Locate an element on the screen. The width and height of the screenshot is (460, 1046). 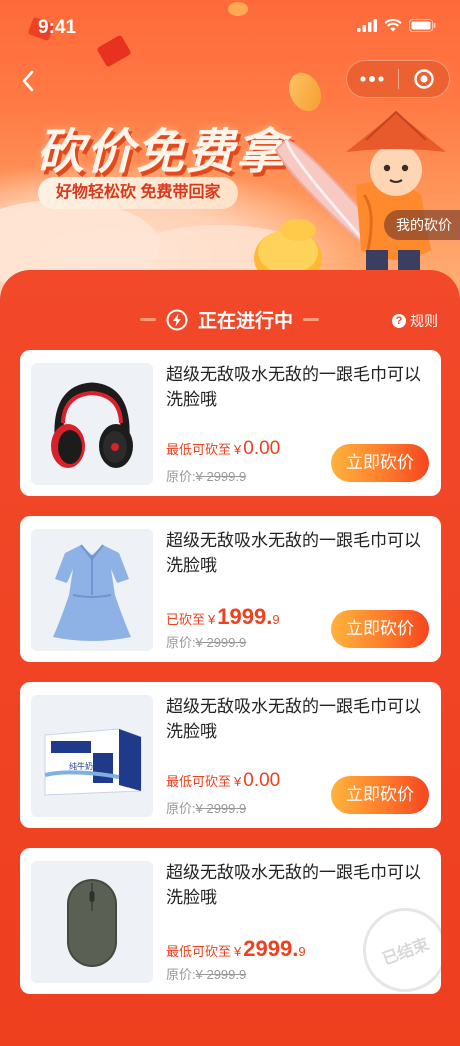
chevron-left-icon is located at coordinates (28, 81).